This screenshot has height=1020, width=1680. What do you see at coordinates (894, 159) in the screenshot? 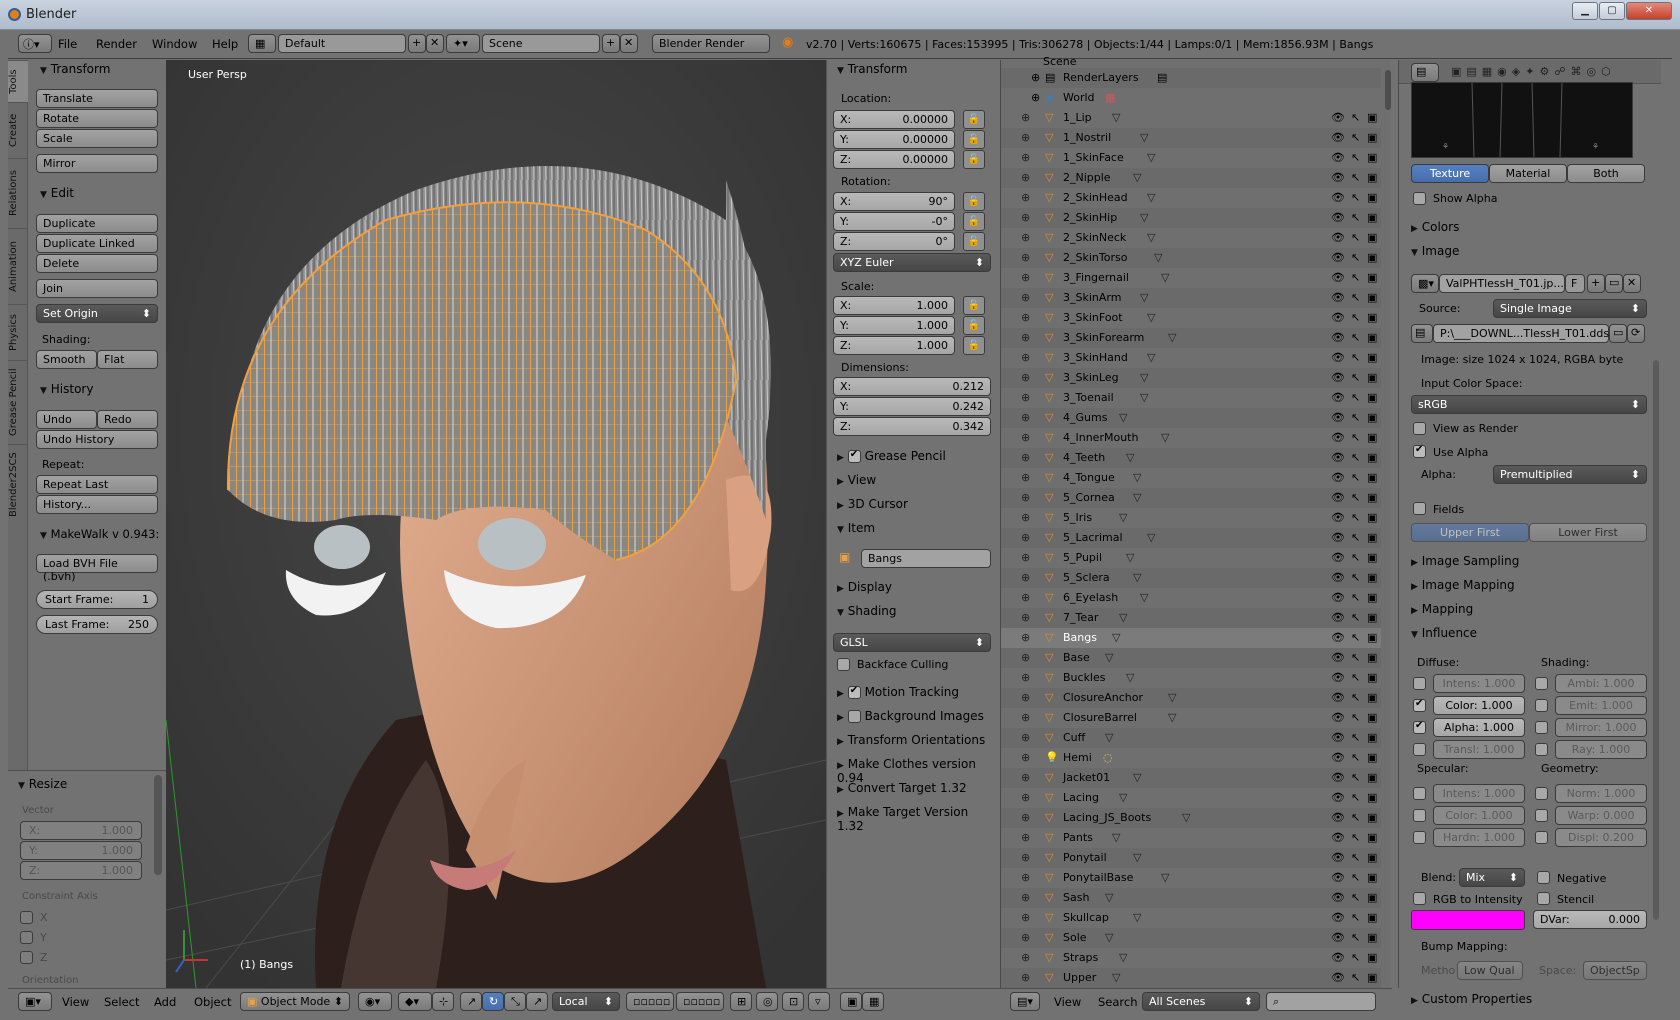
I see `location-z-field: Z: 0.00000` at bounding box center [894, 159].